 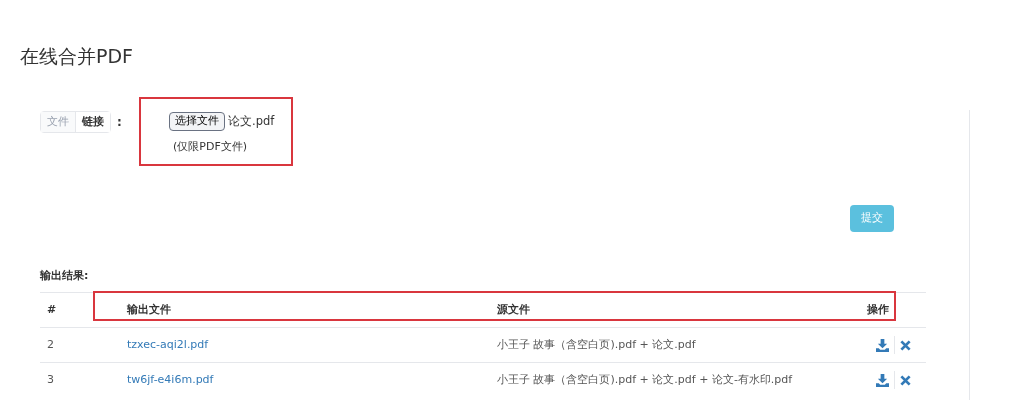 What do you see at coordinates (645, 379) in the screenshot?
I see `table-cell: 小王子 故事（含空白页).pdf + 论文.pdf + 论文-有水印.pdf` at bounding box center [645, 379].